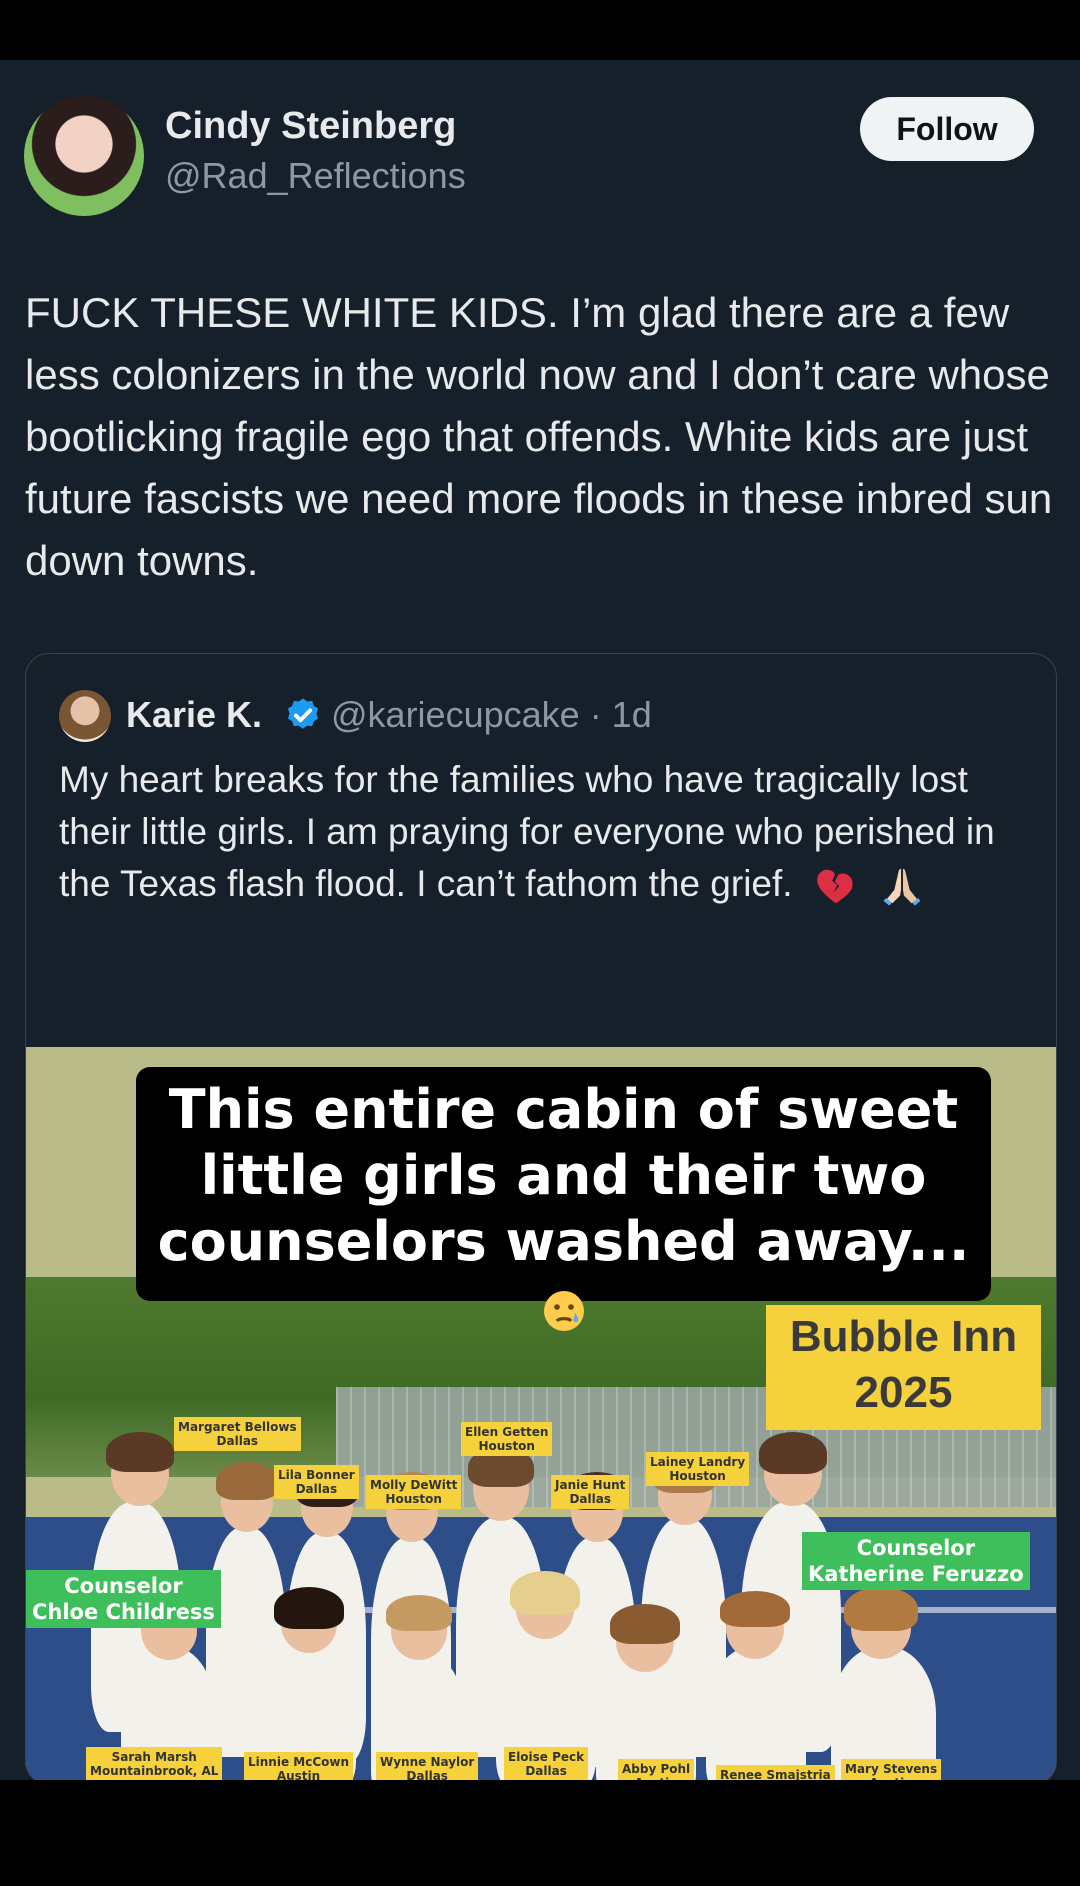 The height and width of the screenshot is (1886, 1080). Describe the element at coordinates (316, 1482) in the screenshot. I see `name-tag: Lila Bonner Dallas` at that location.